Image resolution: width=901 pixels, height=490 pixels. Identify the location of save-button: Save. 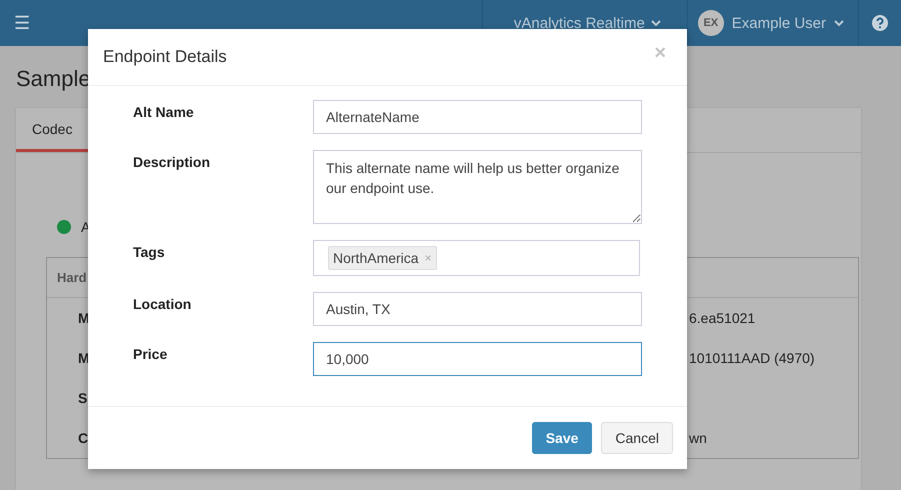
(562, 438).